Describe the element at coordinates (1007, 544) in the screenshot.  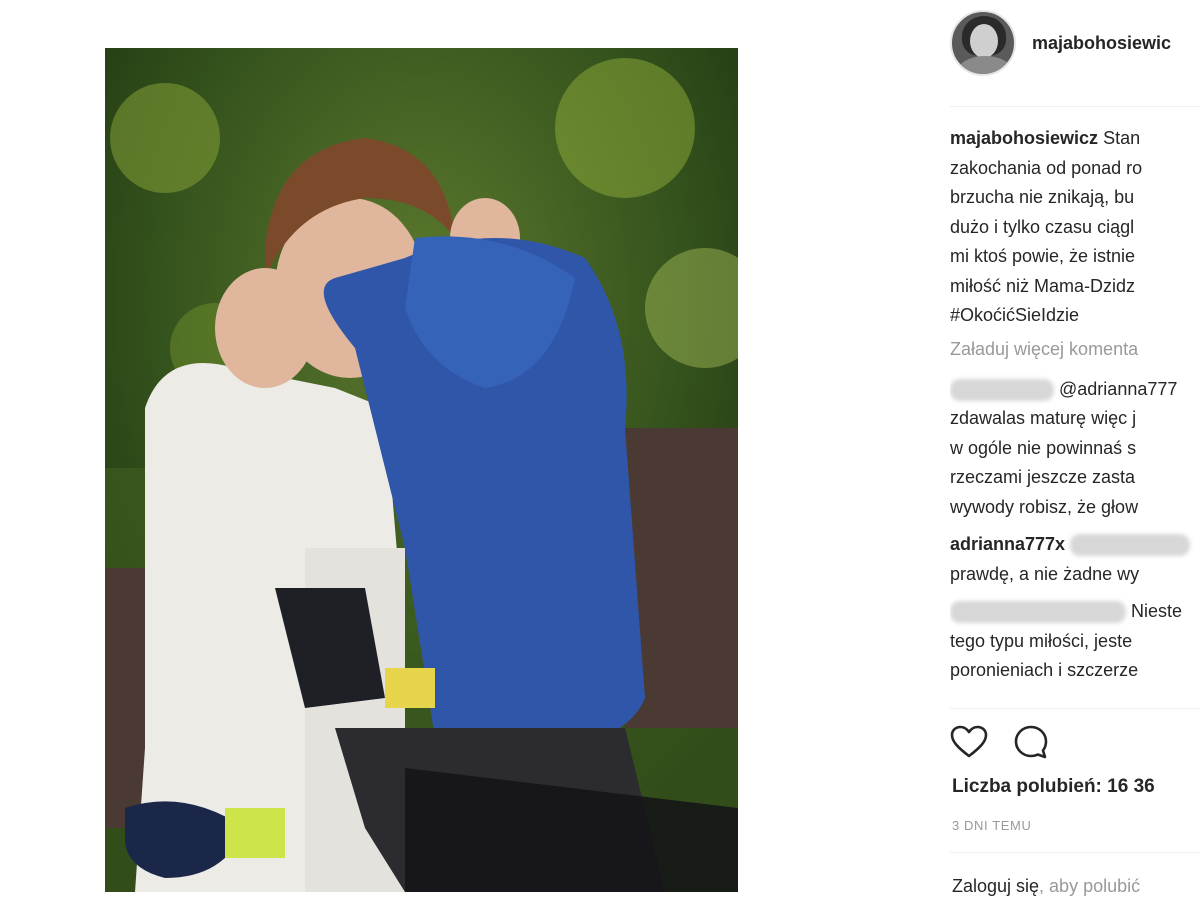
I see `comment-username: adrianna777x` at that location.